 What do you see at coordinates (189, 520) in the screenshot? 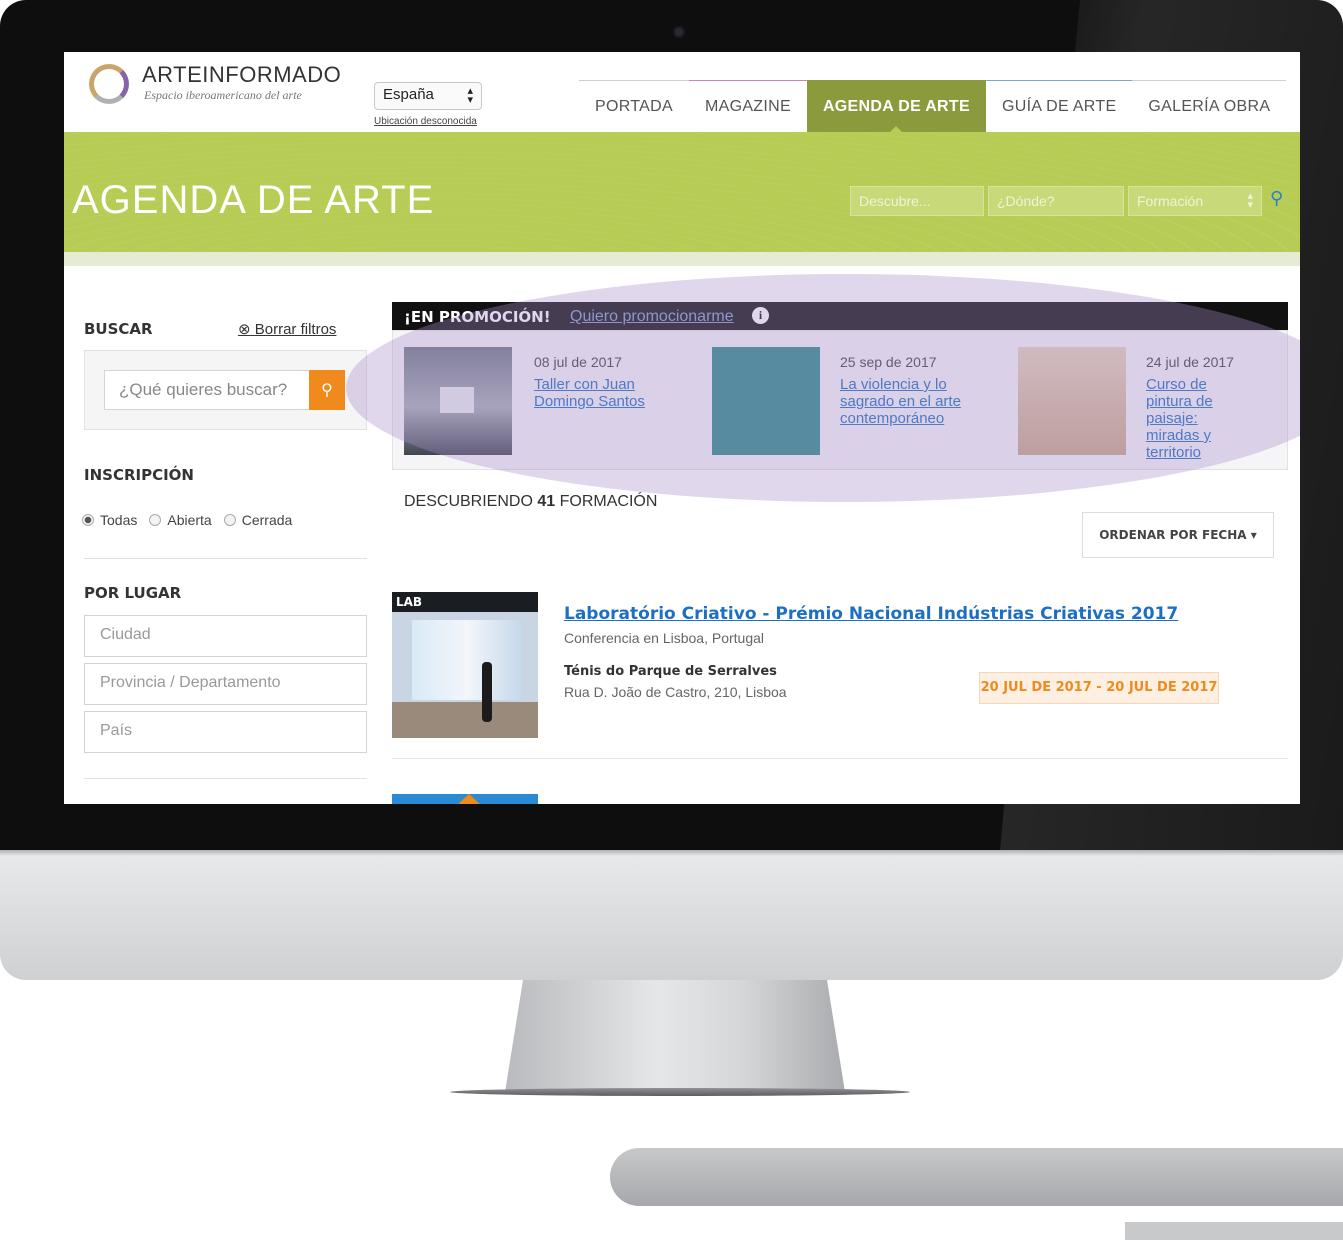
I see `radio-label-abierta: Abierta` at bounding box center [189, 520].